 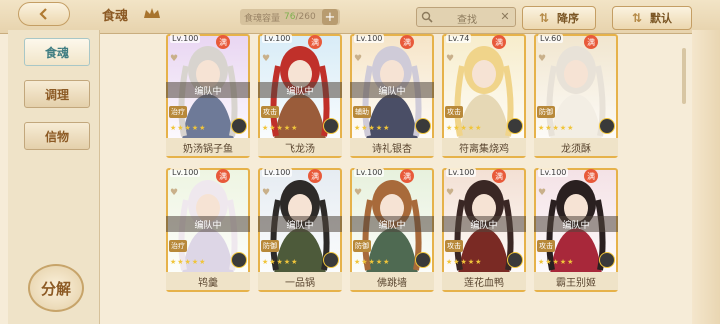 What do you see at coordinates (576, 230) in the screenshot?
I see `food-soul-card: Lv.100 满 ♥ 编队中 攻击 ★★★★★ 霸王别姬` at bounding box center [576, 230].